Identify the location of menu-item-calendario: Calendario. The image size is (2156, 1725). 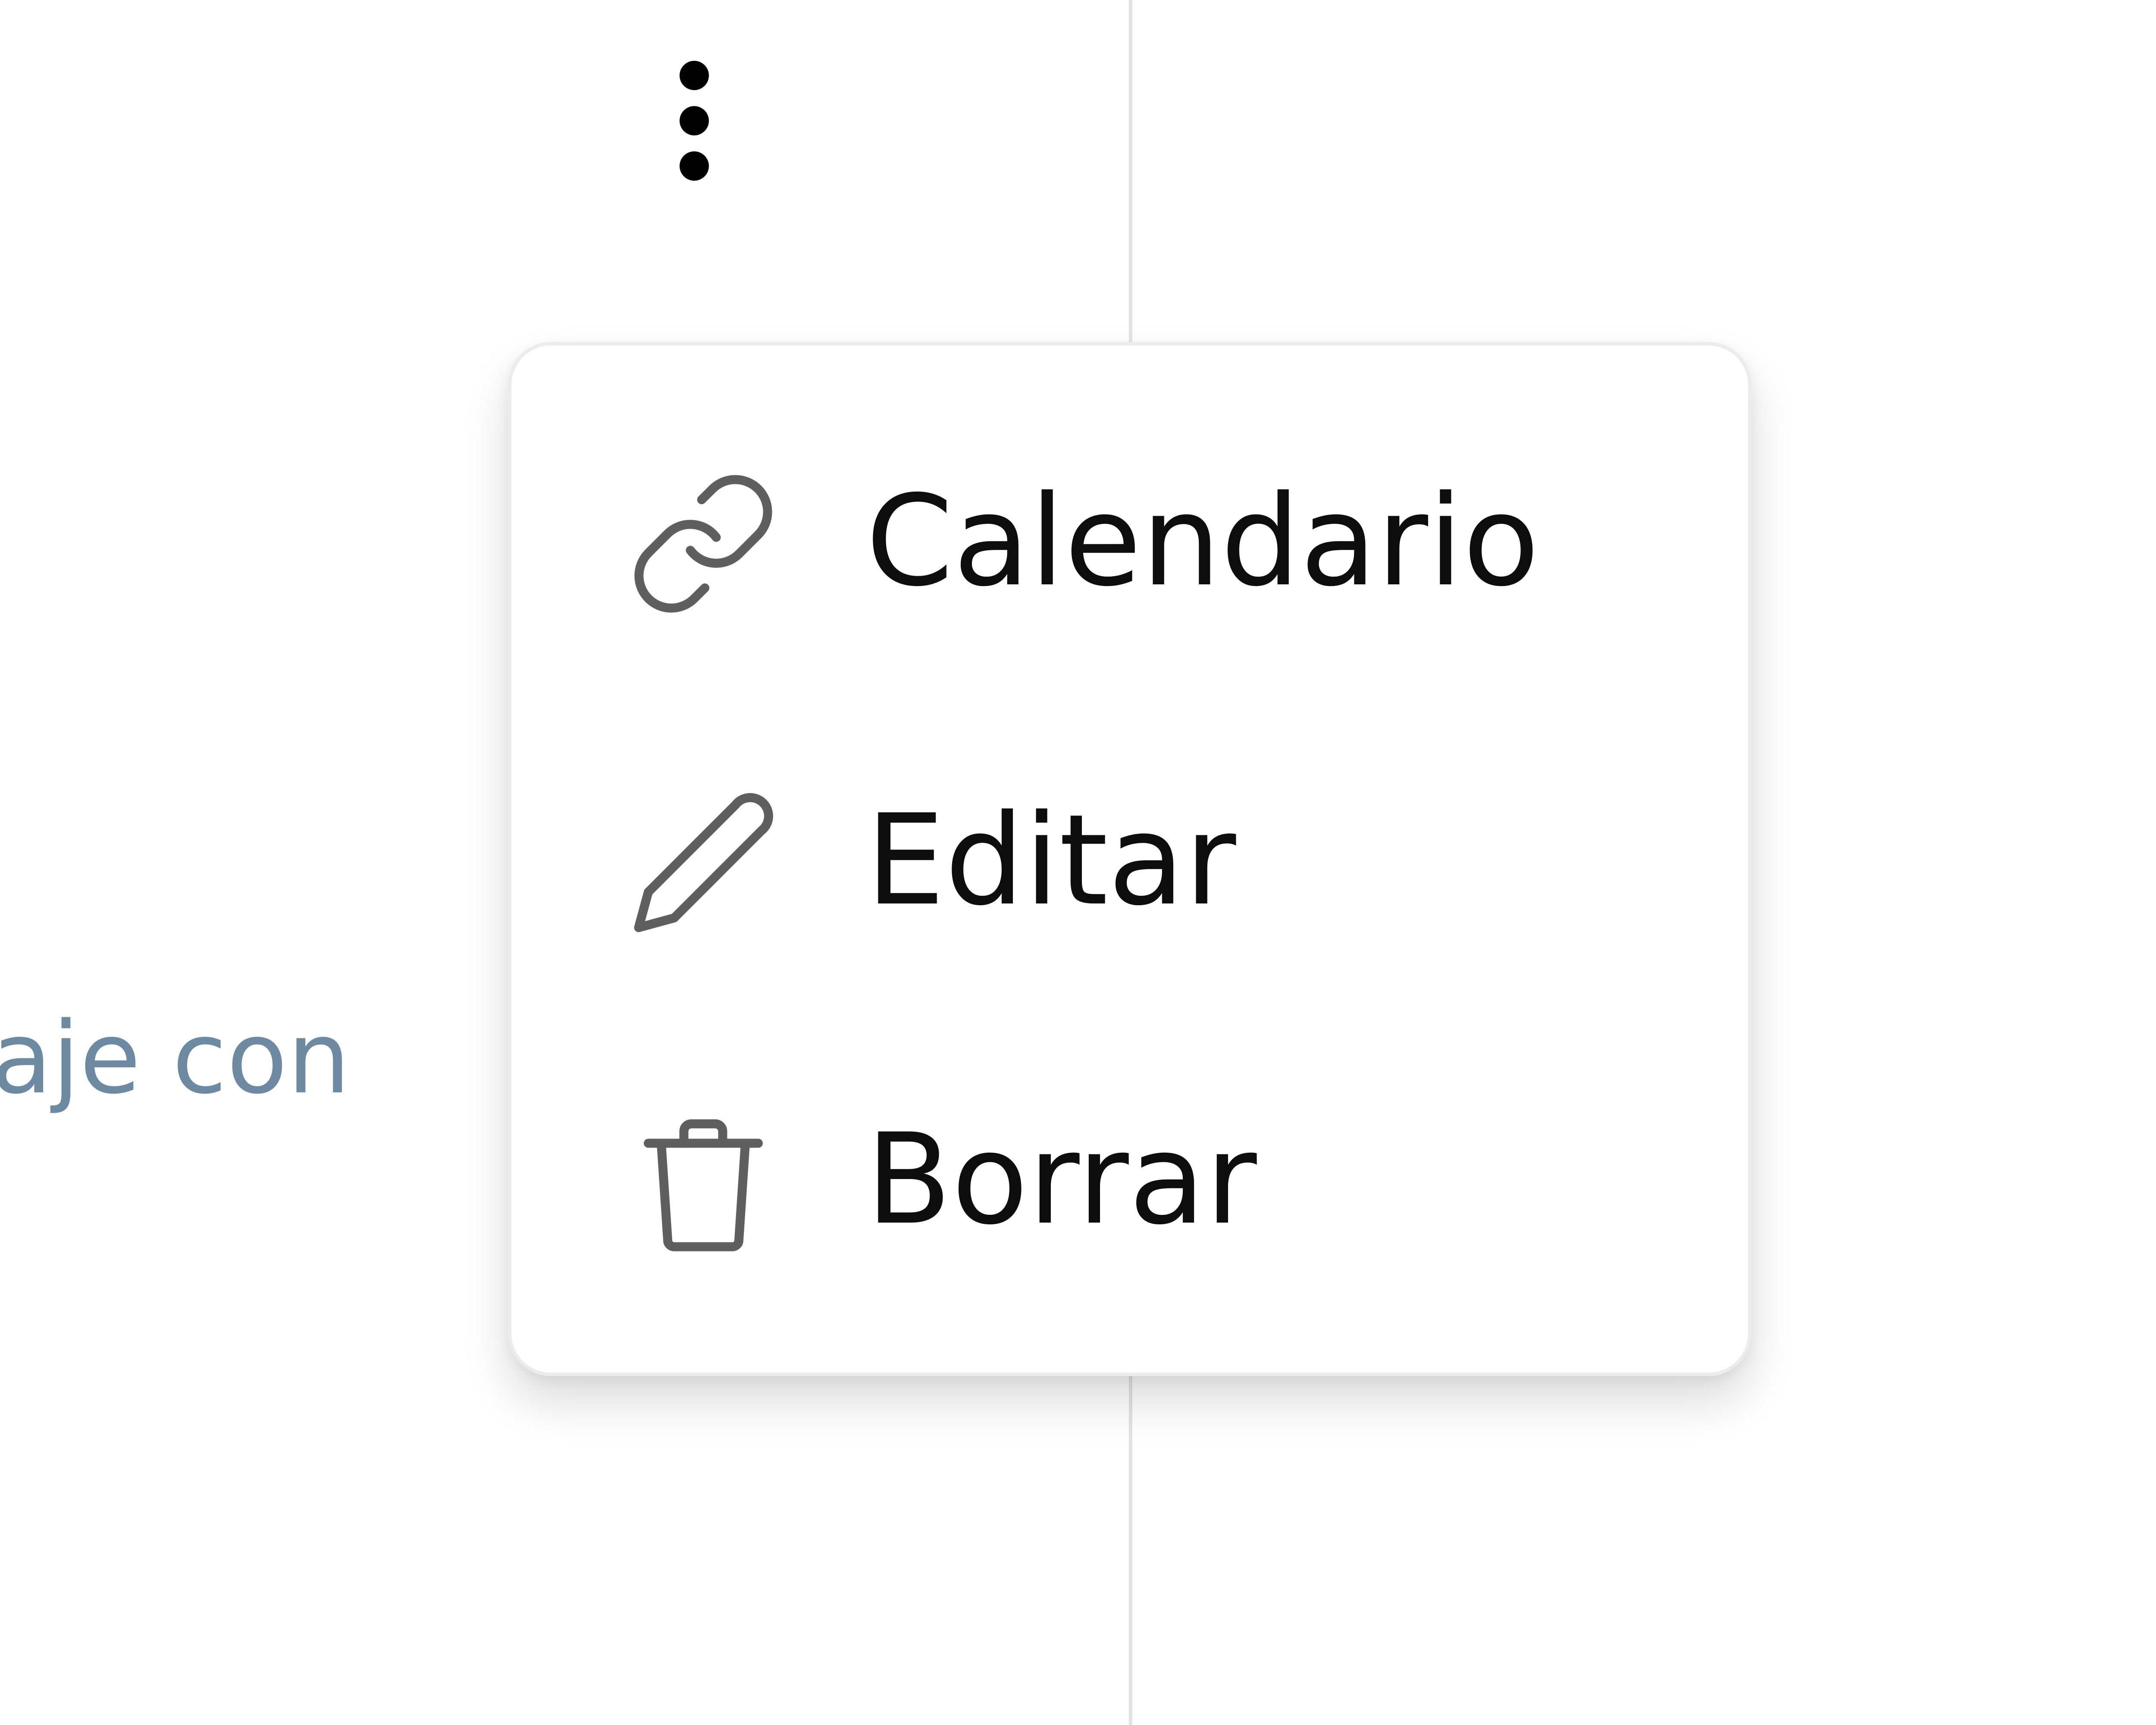
(1129, 544).